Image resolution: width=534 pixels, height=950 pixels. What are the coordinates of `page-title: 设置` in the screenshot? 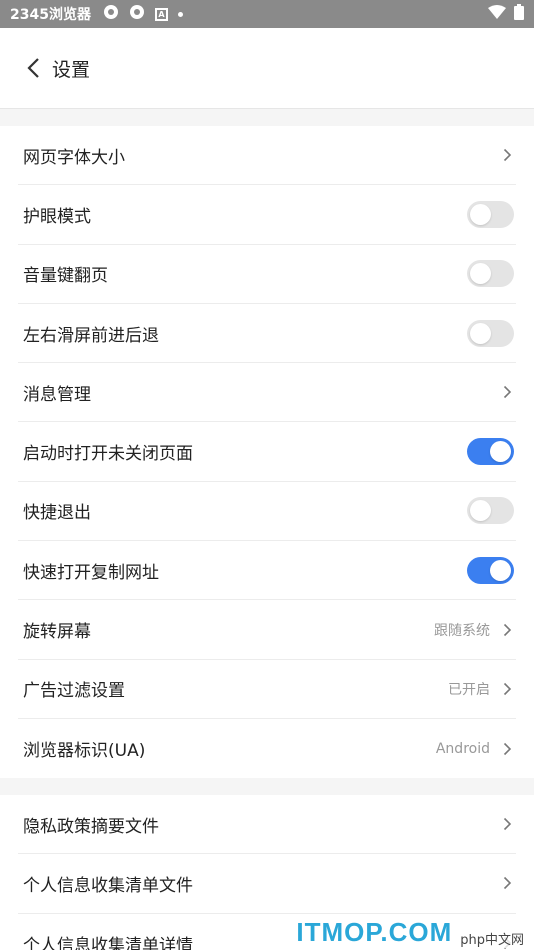 It's located at (71, 69).